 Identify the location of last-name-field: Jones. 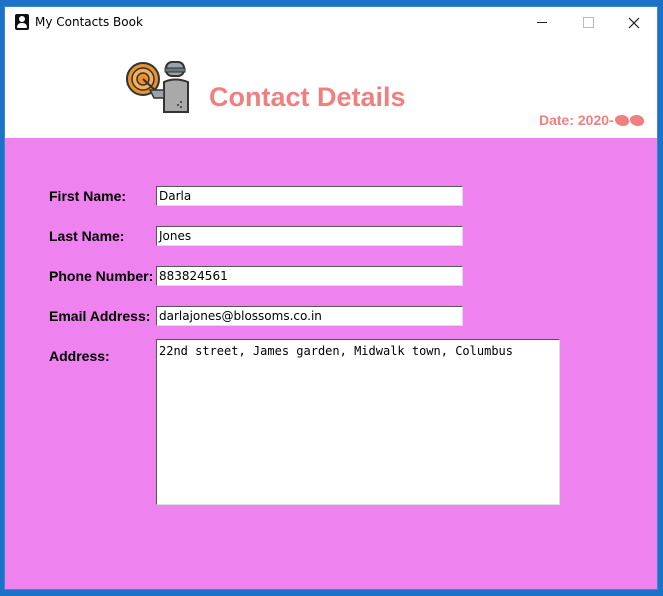
(309, 236).